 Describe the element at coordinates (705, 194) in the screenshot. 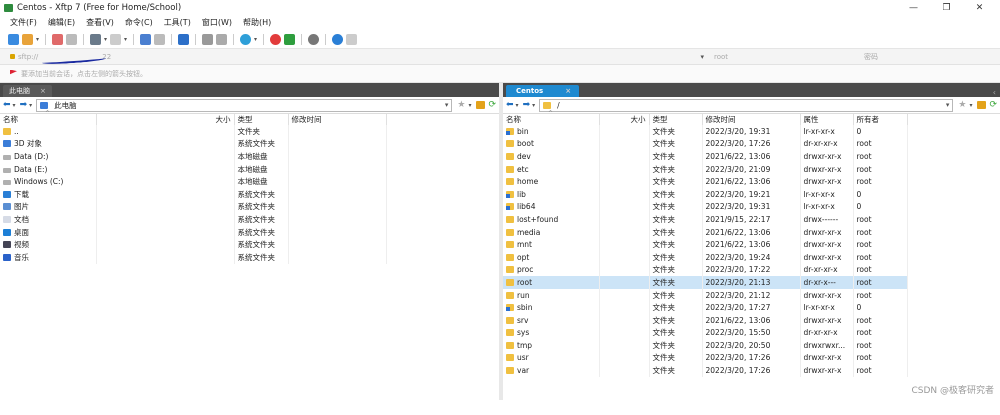

I see `table-row: lib 文件夹 2022/3/20, 19:21 lr-xr-xr-x 0` at that location.